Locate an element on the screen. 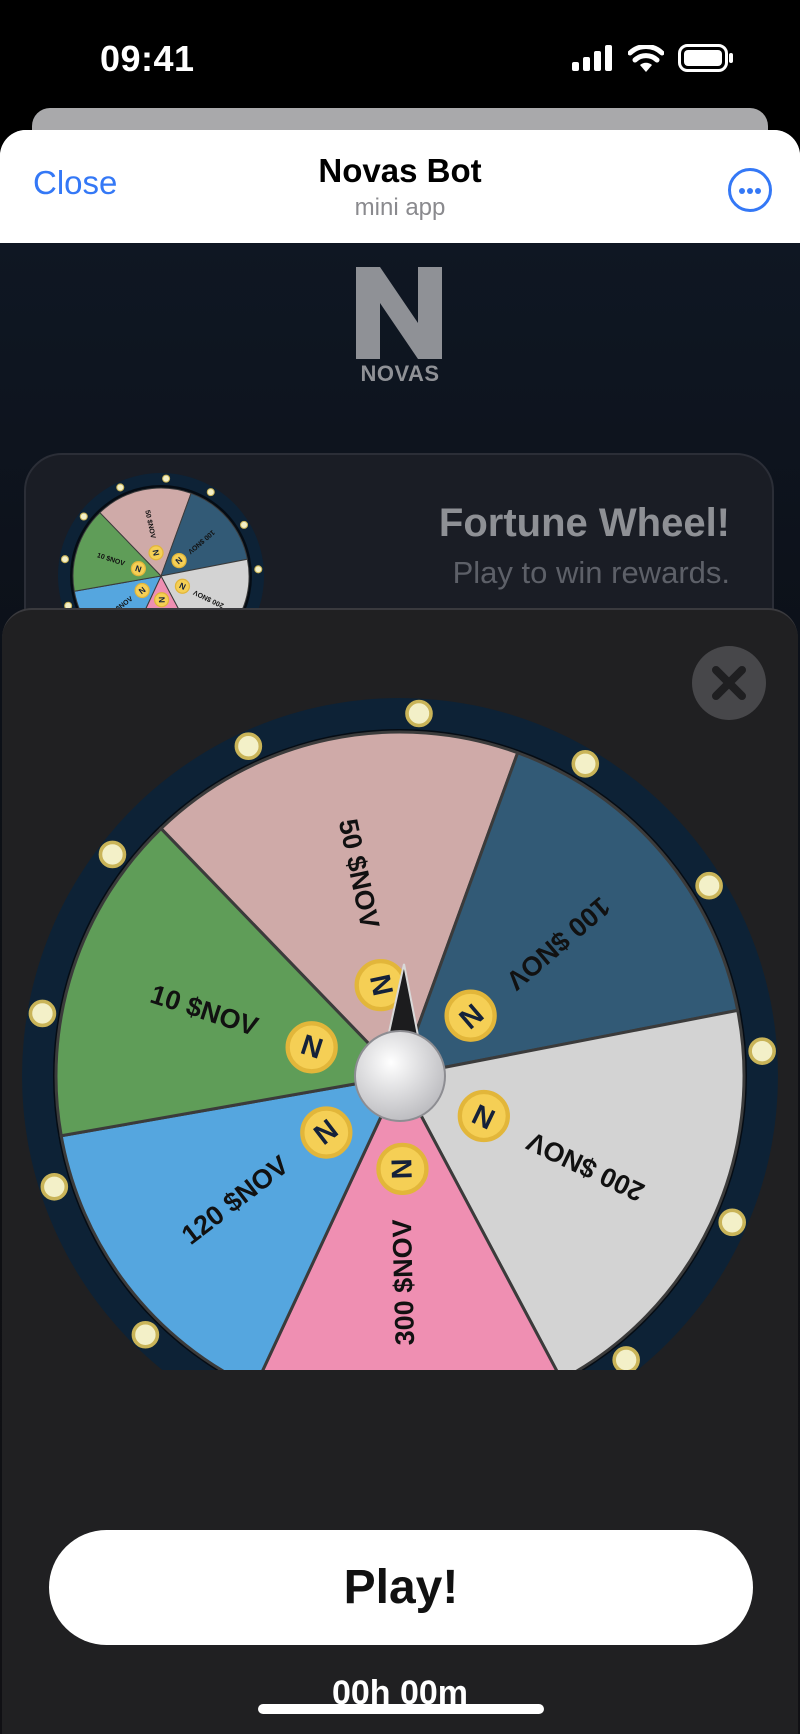 The width and height of the screenshot is (800, 1734). sheet-header: Close Novas Bot mini app is located at coordinates (400, 186).